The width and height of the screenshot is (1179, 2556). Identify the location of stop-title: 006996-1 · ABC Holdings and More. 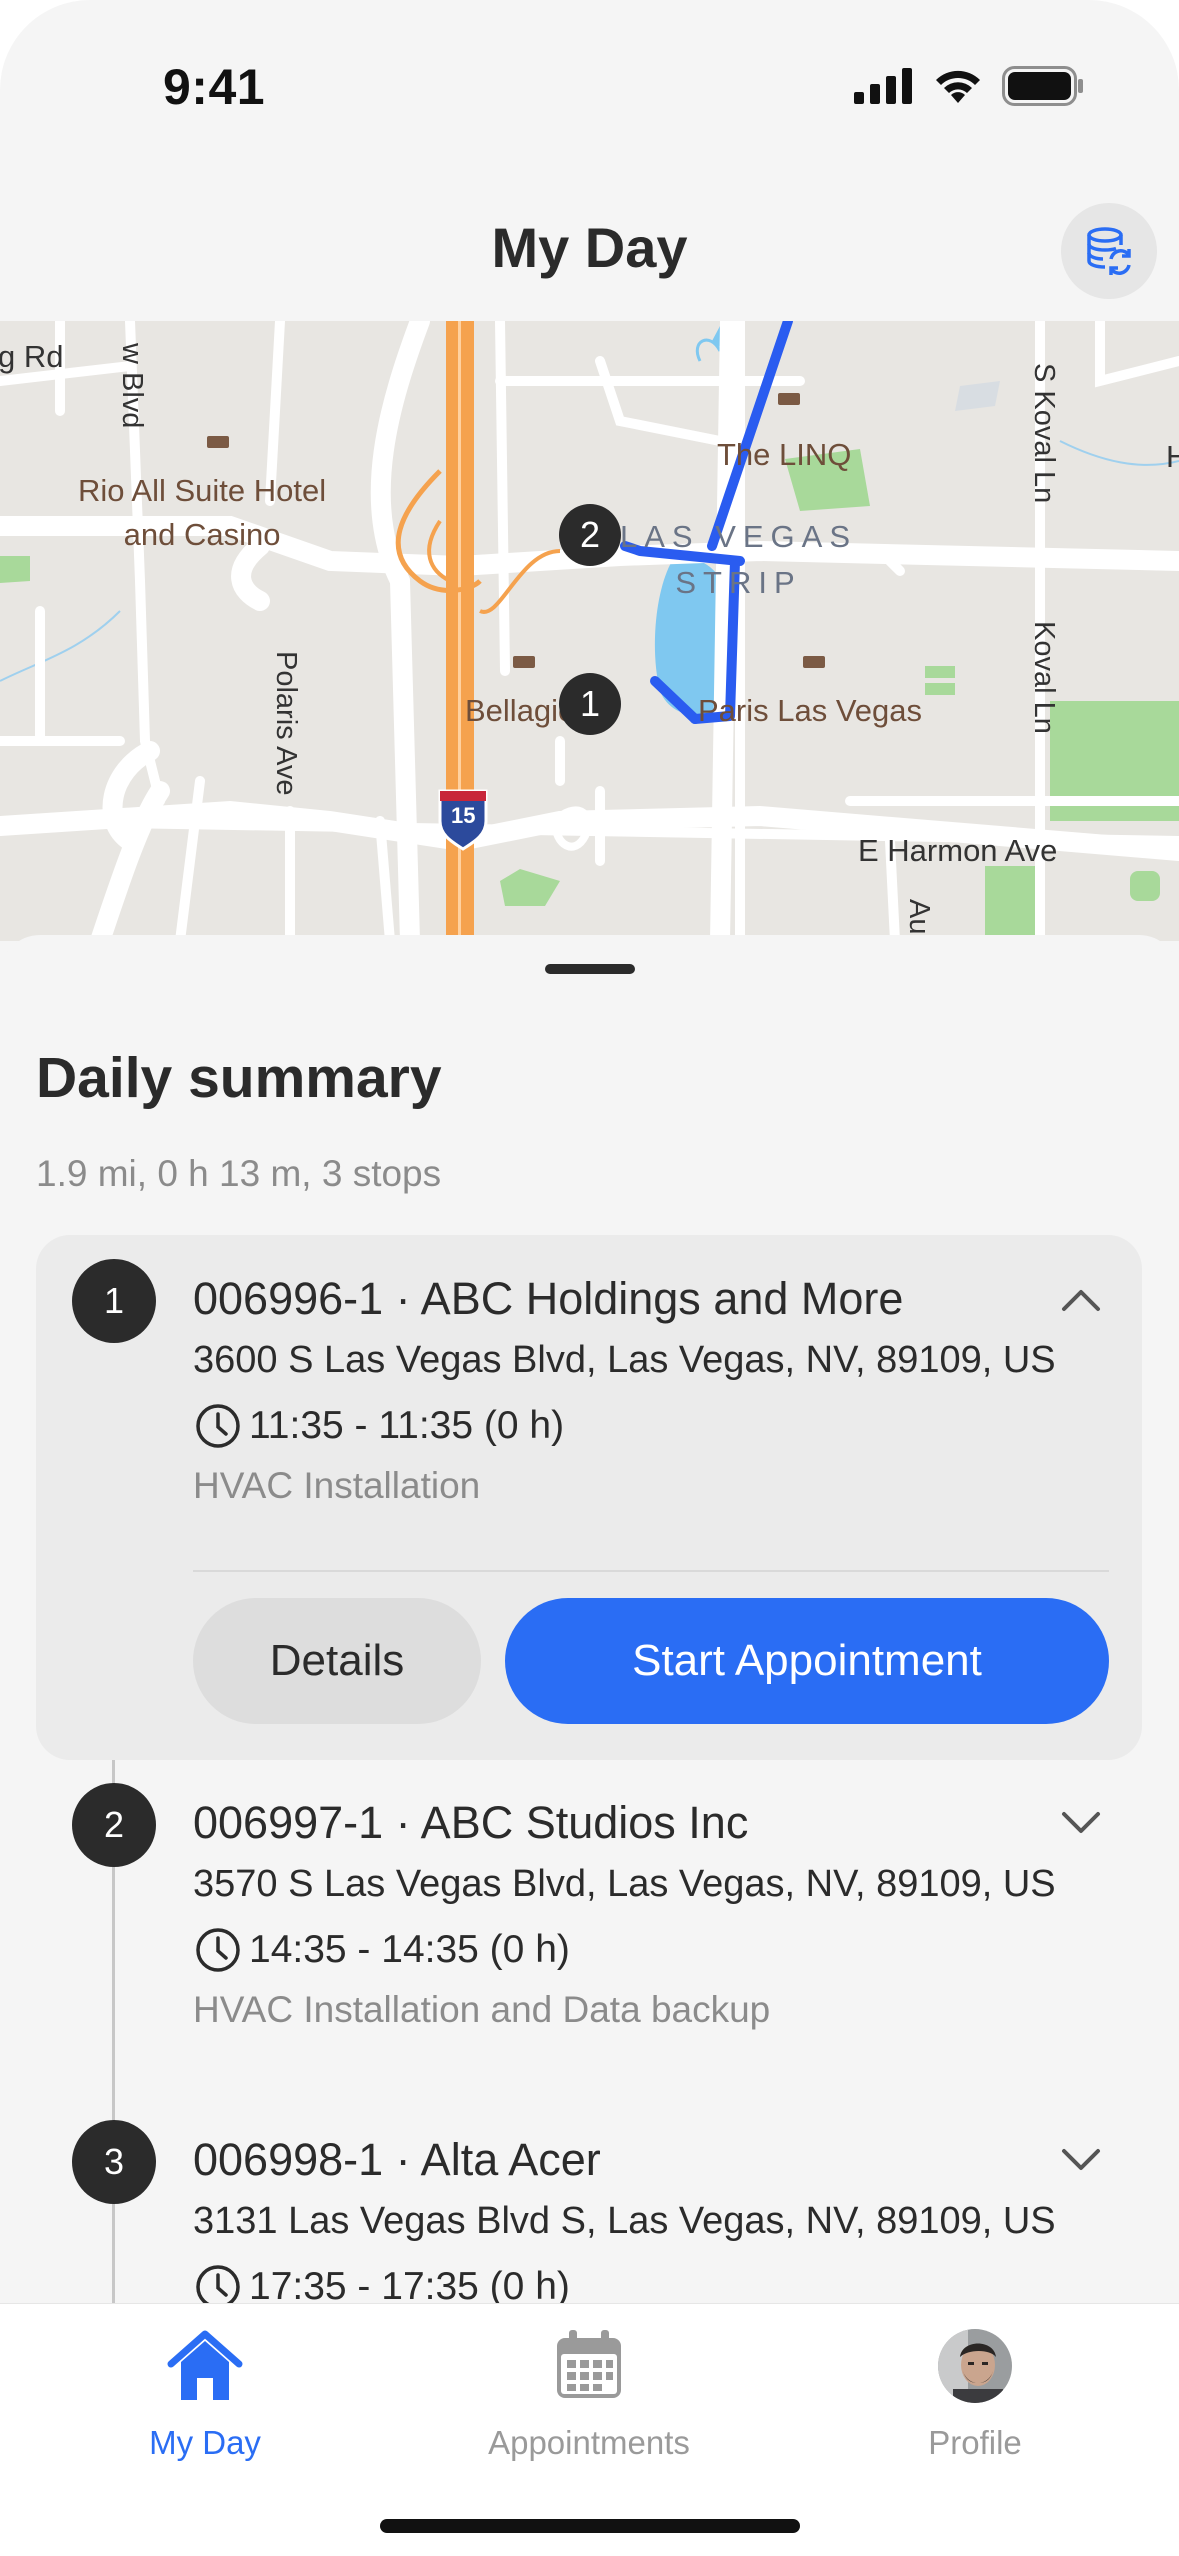
(548, 1298).